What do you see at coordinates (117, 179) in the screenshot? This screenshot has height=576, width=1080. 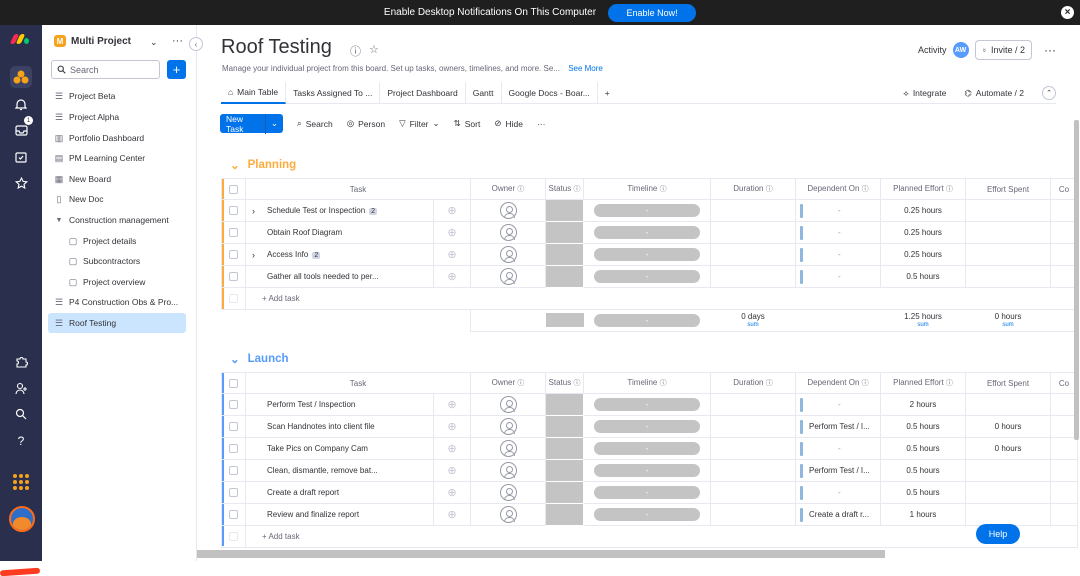 I see `sidebar-item-new-board: ▦ New Board` at bounding box center [117, 179].